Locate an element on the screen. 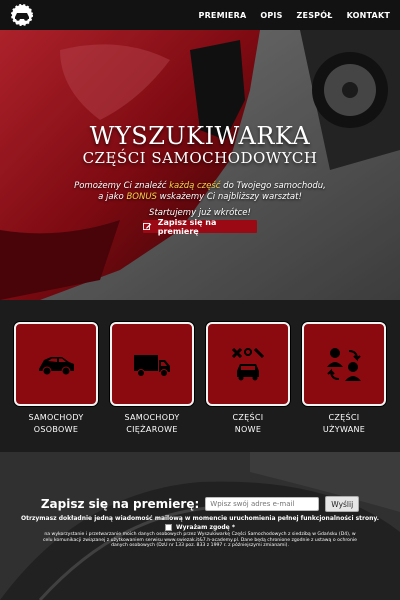 The height and width of the screenshot is (600, 400). send-button: Wyślij is located at coordinates (342, 504).